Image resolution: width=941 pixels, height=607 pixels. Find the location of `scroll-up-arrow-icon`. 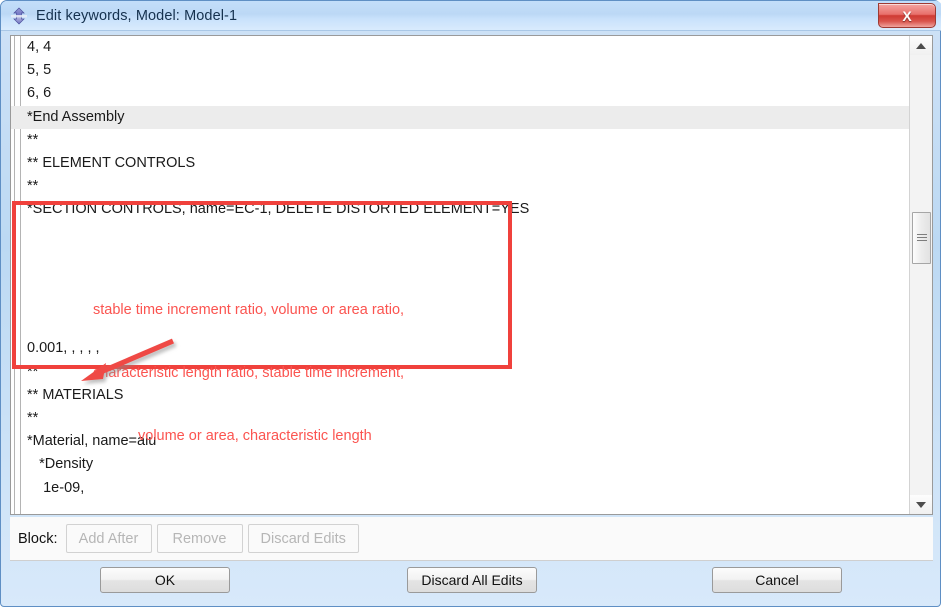

scroll-up-arrow-icon is located at coordinates (921, 45).